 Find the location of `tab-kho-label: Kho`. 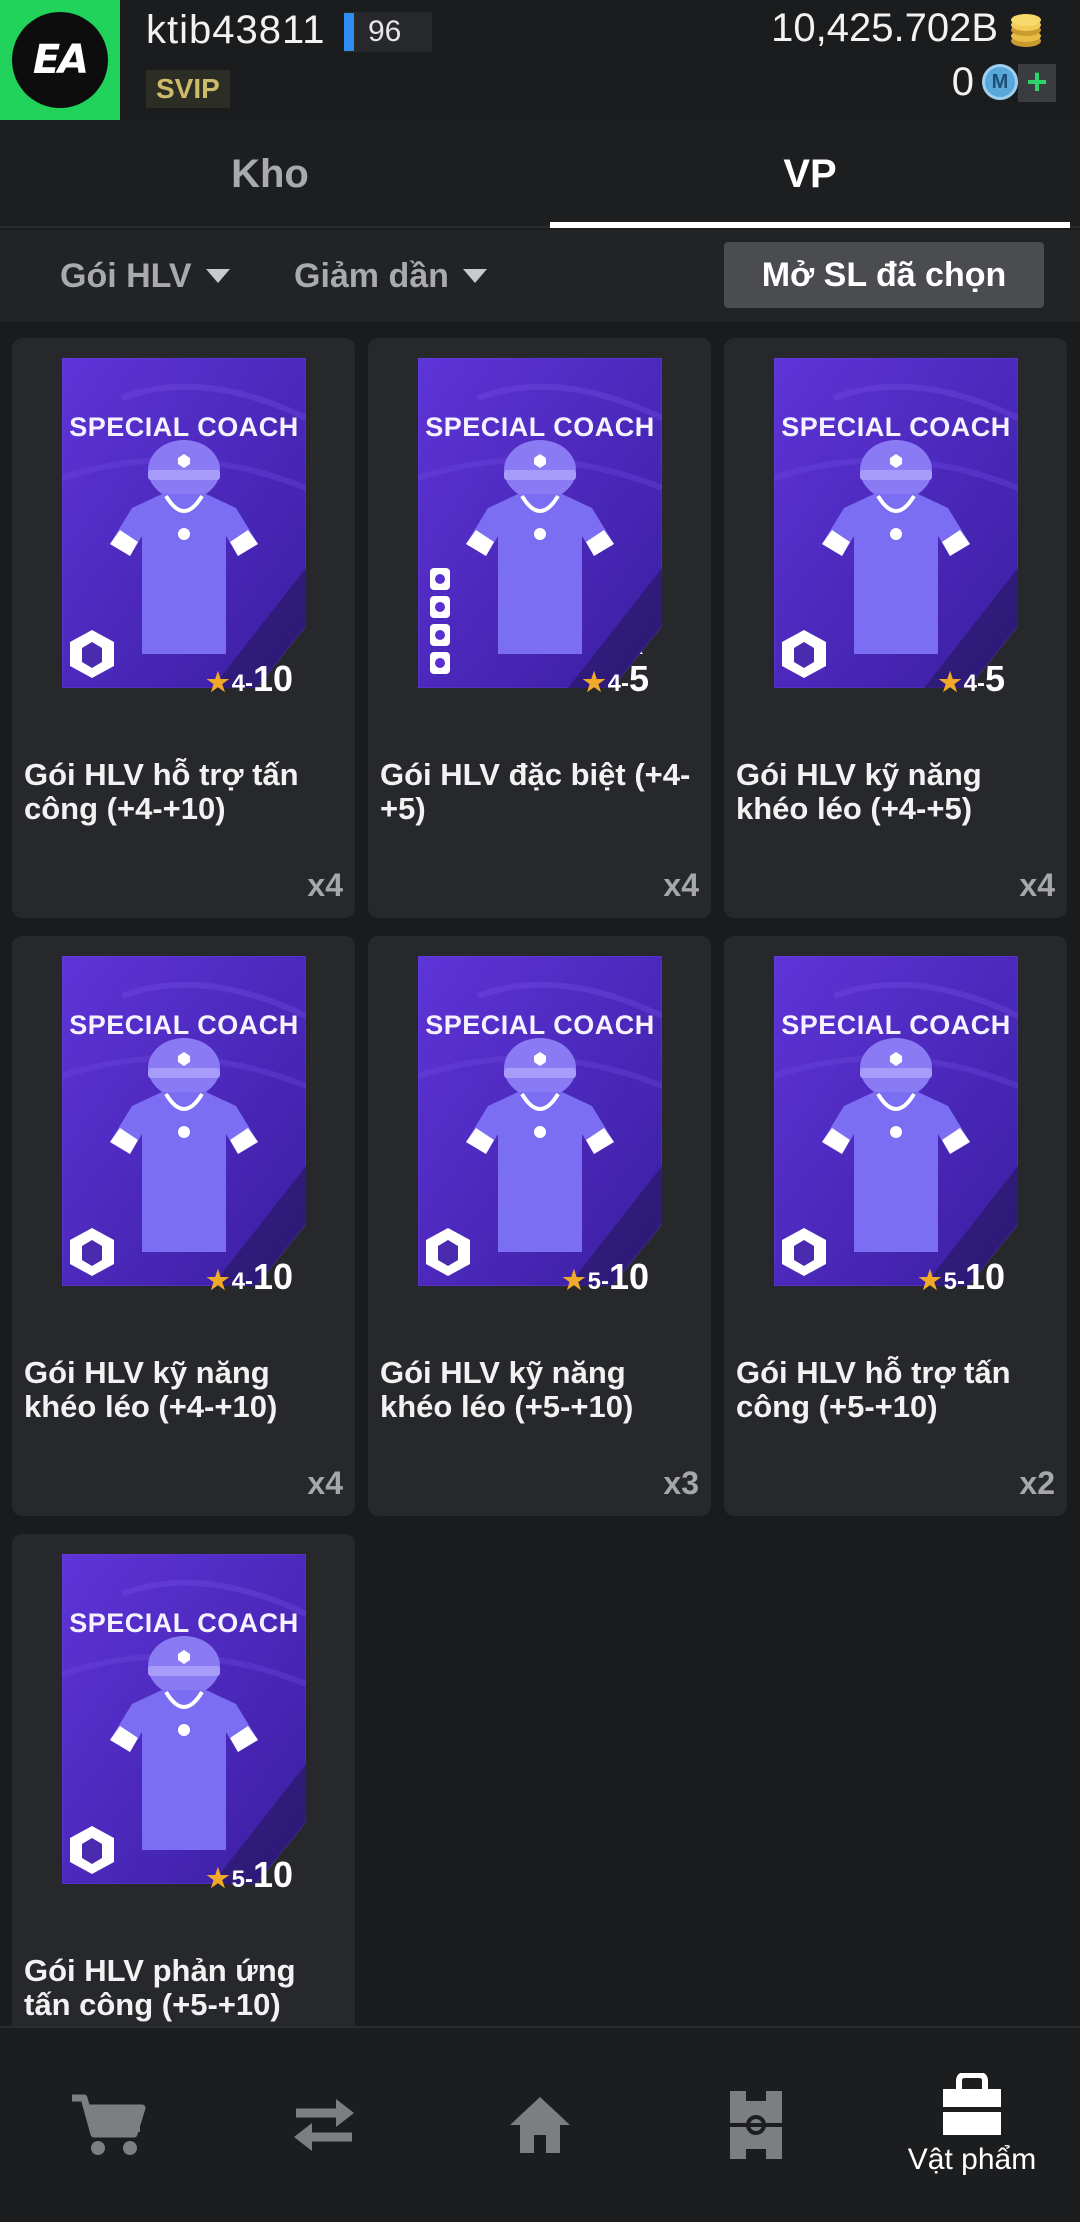

tab-kho-label: Kho is located at coordinates (270, 173).